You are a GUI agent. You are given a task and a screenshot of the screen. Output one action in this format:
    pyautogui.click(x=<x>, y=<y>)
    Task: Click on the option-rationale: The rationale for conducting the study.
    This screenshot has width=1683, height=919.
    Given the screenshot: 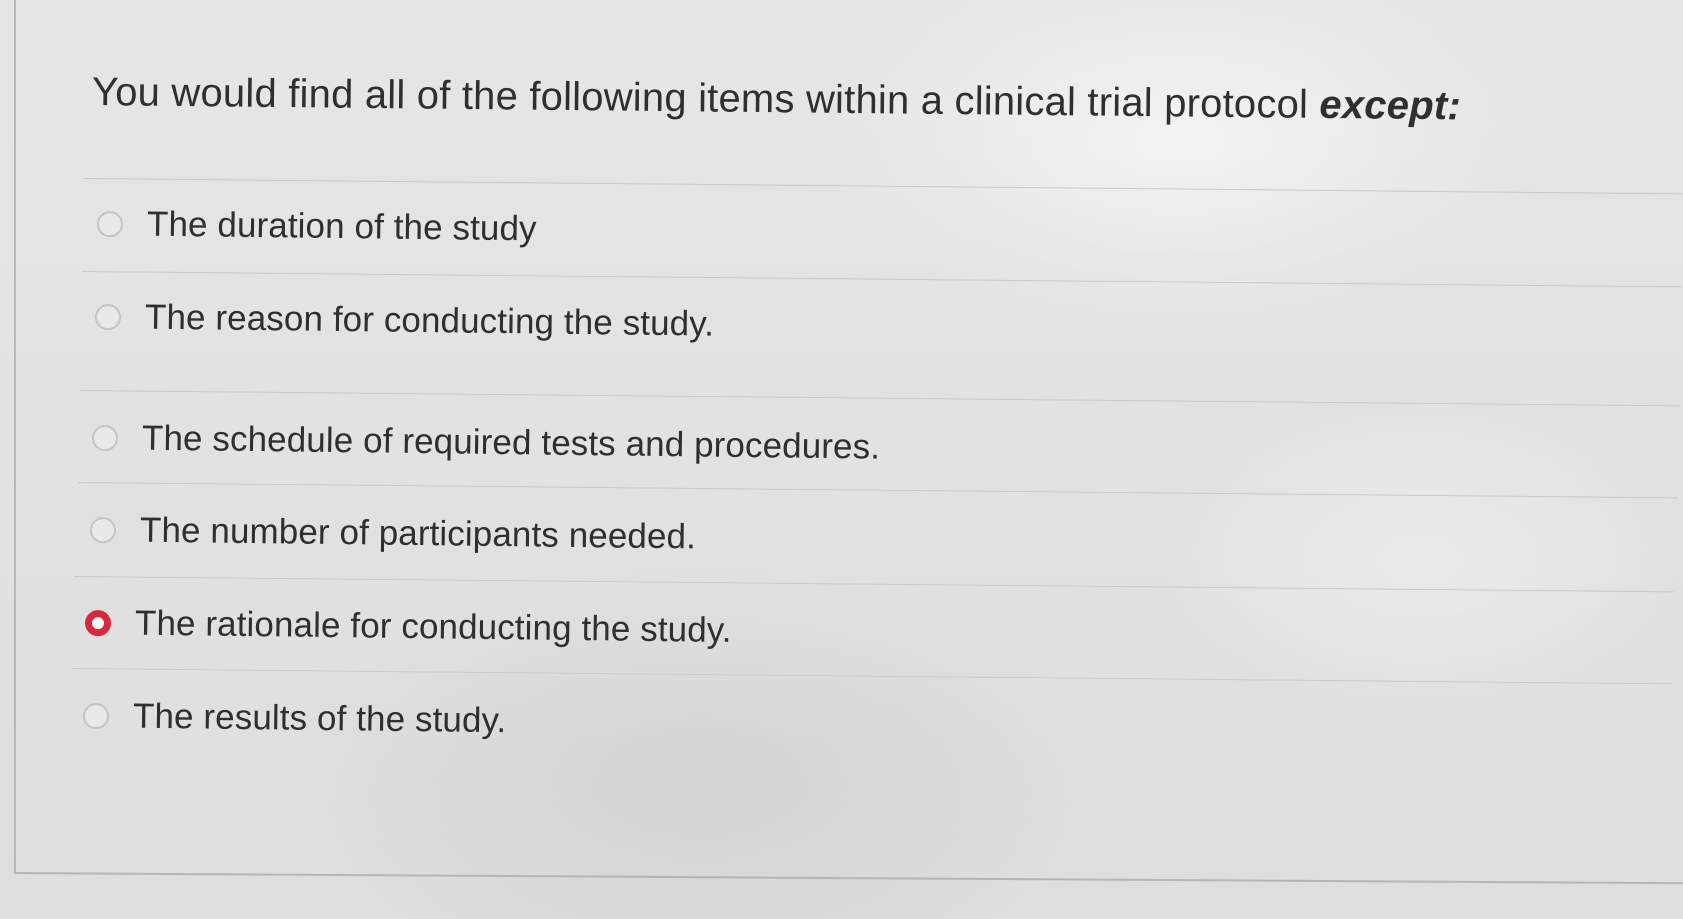 What is the action you would take?
    pyautogui.click(x=408, y=627)
    